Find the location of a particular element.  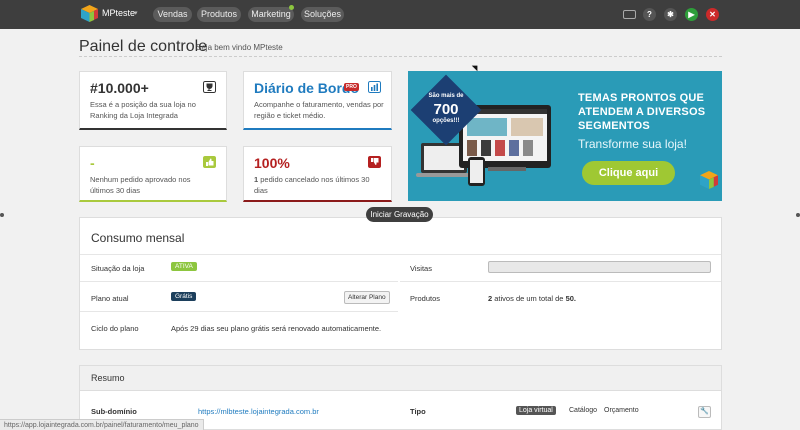

marketing-new-dot is located at coordinates (291, 7).